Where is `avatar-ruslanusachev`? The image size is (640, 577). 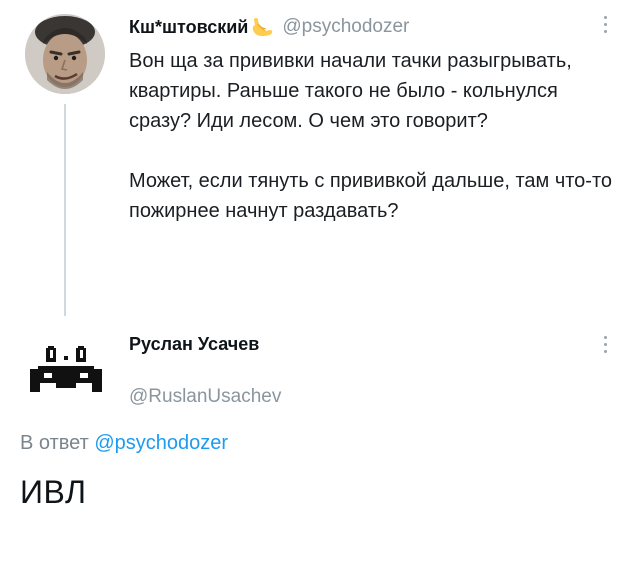 avatar-ruslanusachev is located at coordinates (66, 371).